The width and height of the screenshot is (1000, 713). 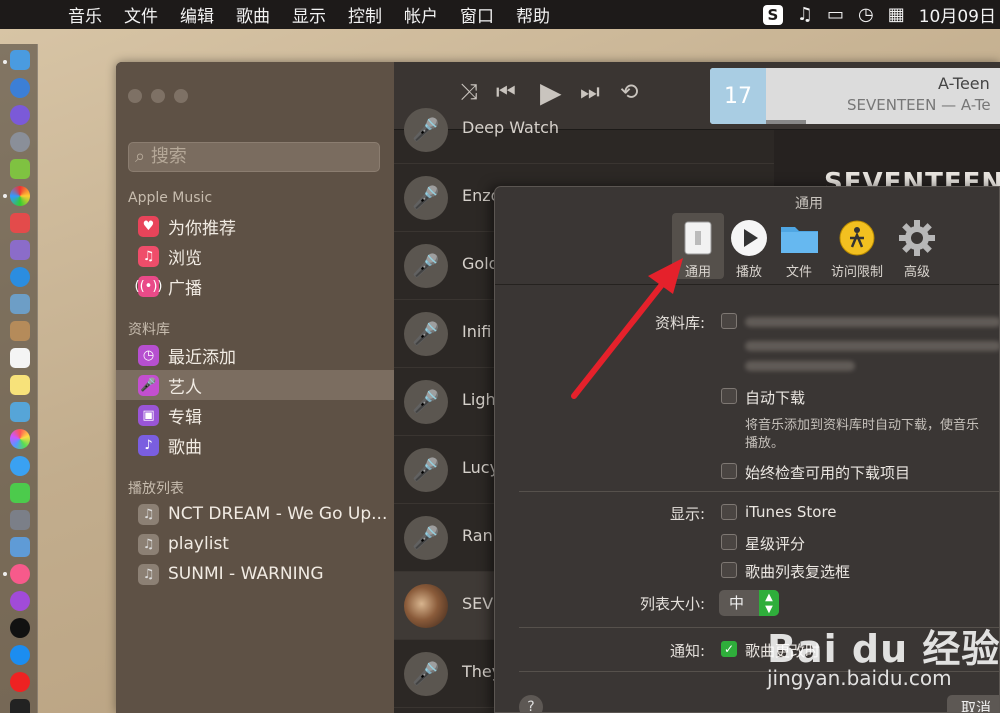 I want to click on photos-icon, so click(x=20, y=439).